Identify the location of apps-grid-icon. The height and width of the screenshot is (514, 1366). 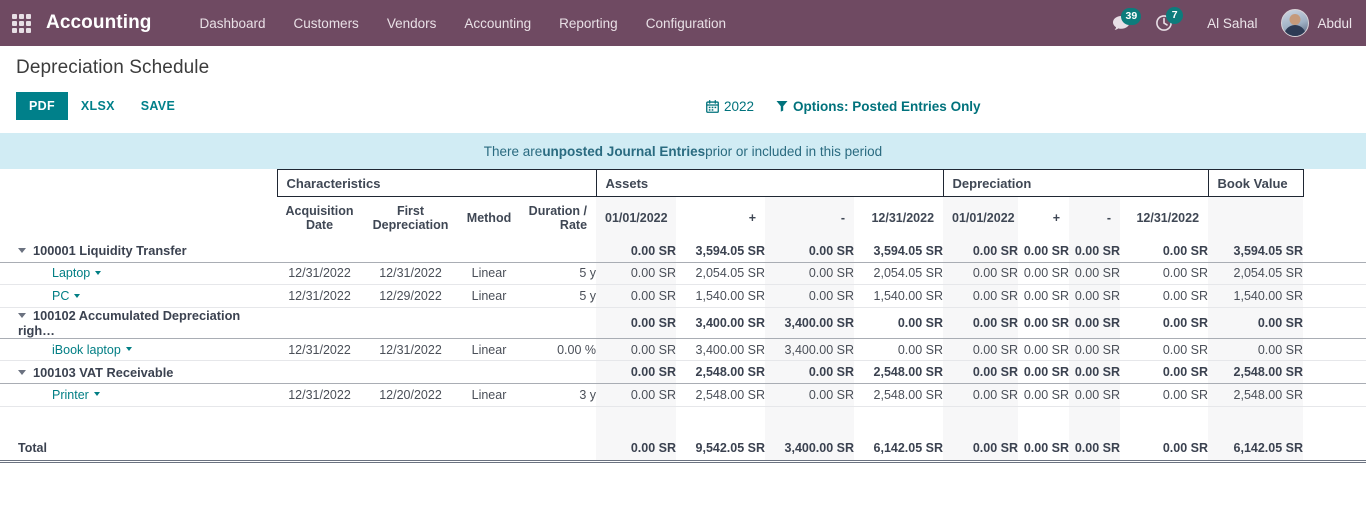
(21, 23).